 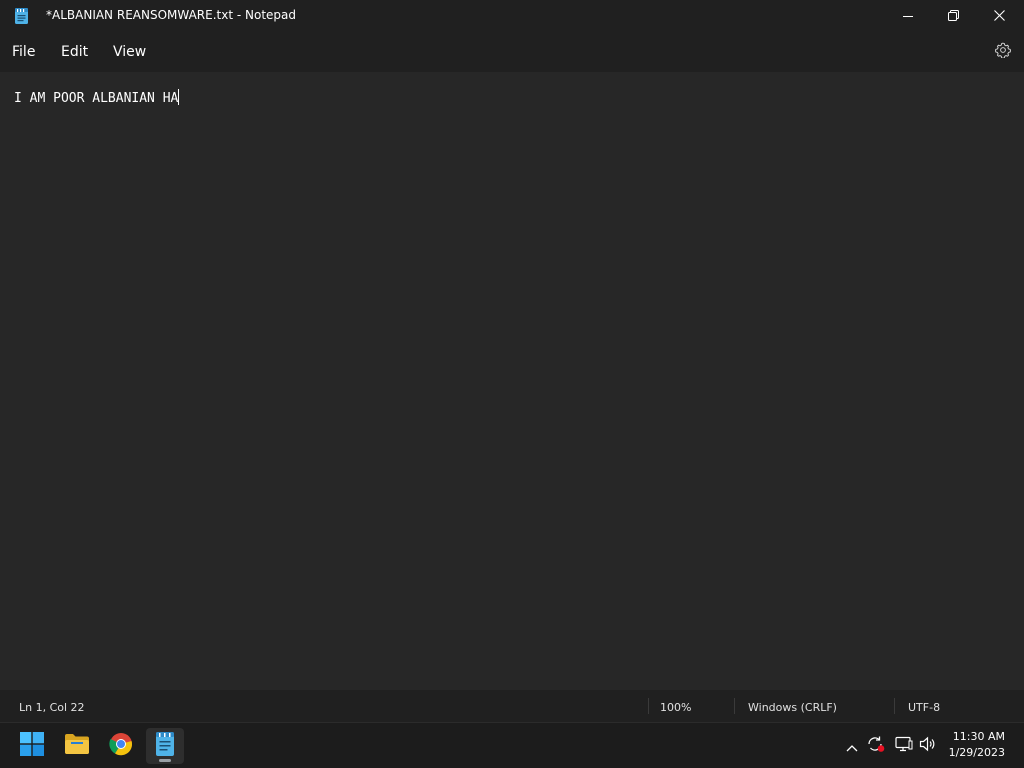 I want to click on text-caret, so click(x=179, y=97).